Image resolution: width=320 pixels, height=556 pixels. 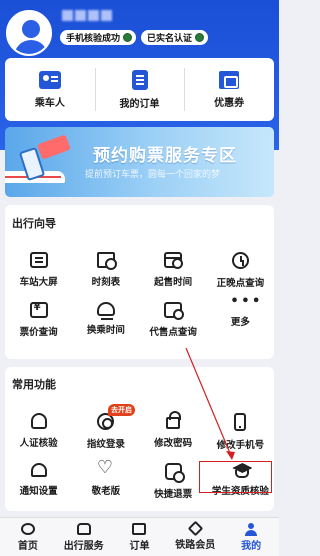 What do you see at coordinates (251, 537) in the screenshot?
I see `tab-me: 我的` at bounding box center [251, 537].